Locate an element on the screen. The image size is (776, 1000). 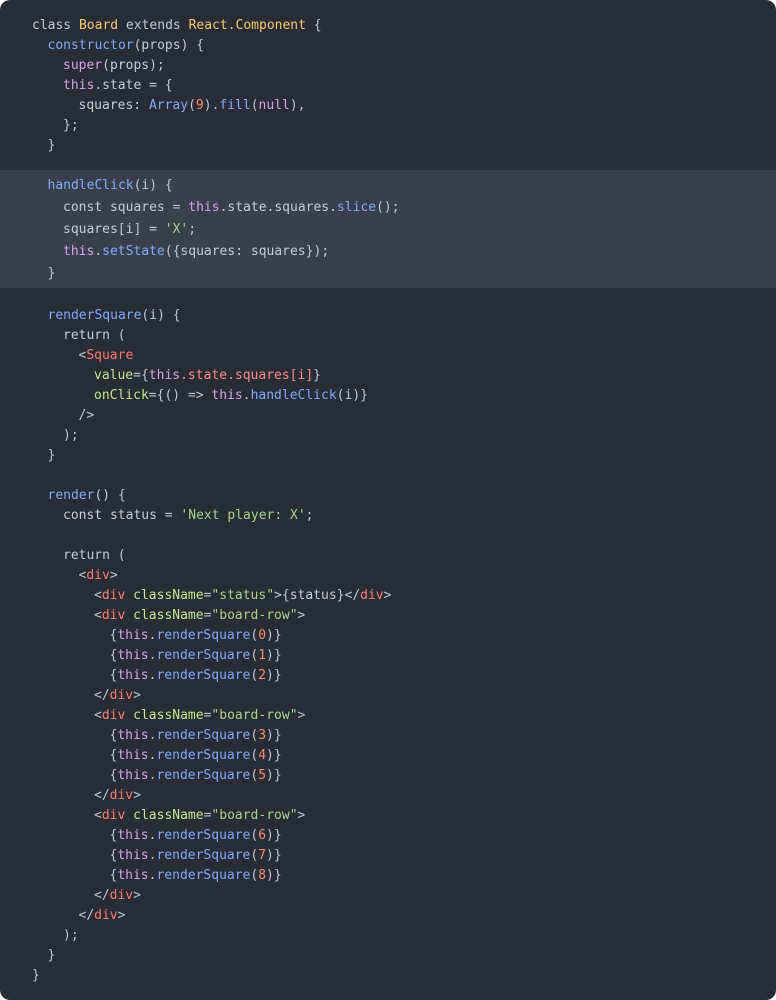
code-line: {this.renderSquare(7)} is located at coordinates (388, 856).